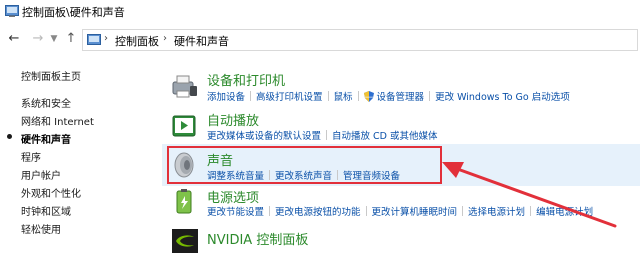 The width and height of the screenshot is (640, 263). Describe the element at coordinates (184, 201) in the screenshot. I see `power-options-icon` at that location.